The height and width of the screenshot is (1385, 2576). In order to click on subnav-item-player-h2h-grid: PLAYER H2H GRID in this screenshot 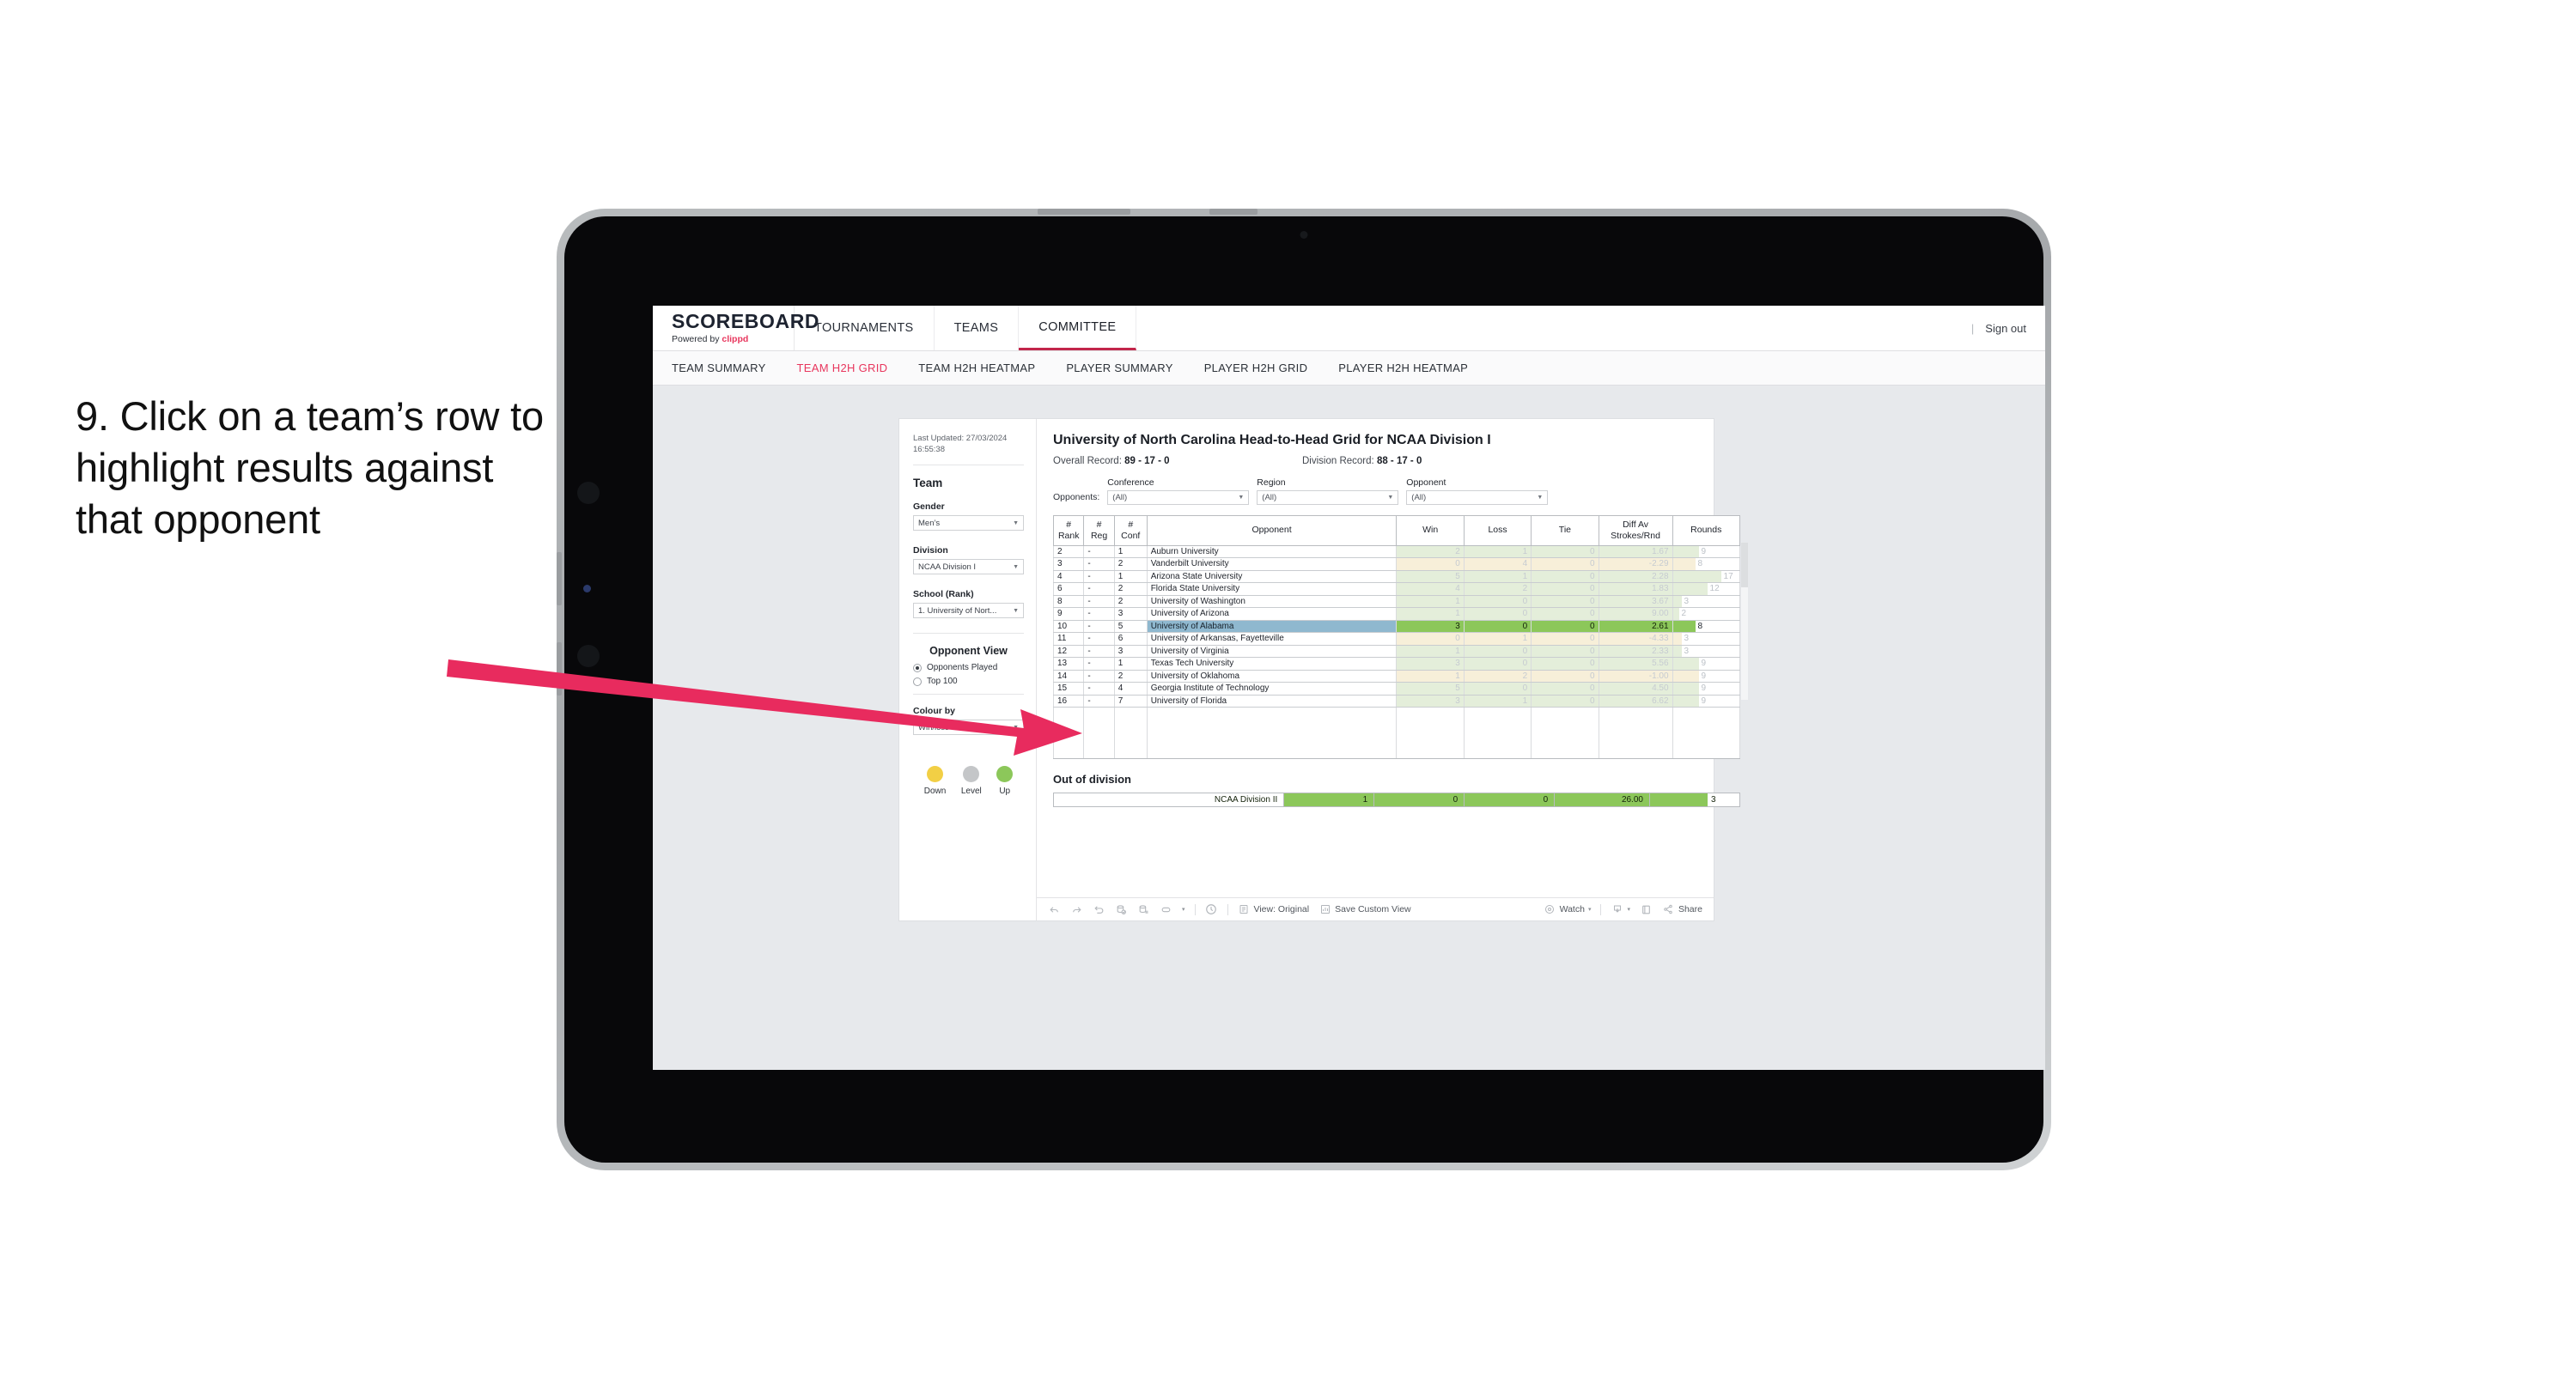, I will do `click(1266, 367)`.